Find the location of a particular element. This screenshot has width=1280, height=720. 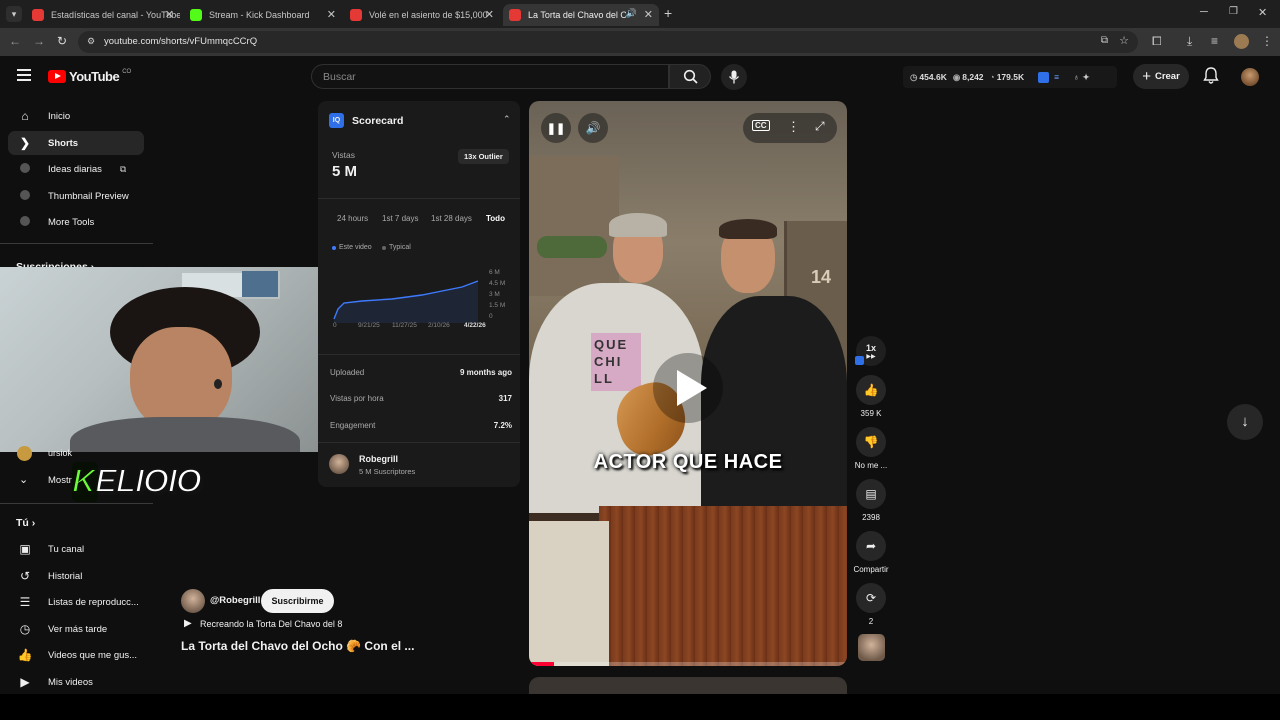

video-progress-fill is located at coordinates (542, 664).